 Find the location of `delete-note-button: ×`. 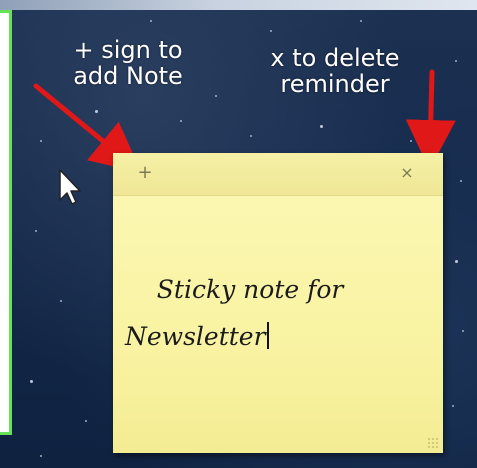

delete-note-button: × is located at coordinates (407, 173).